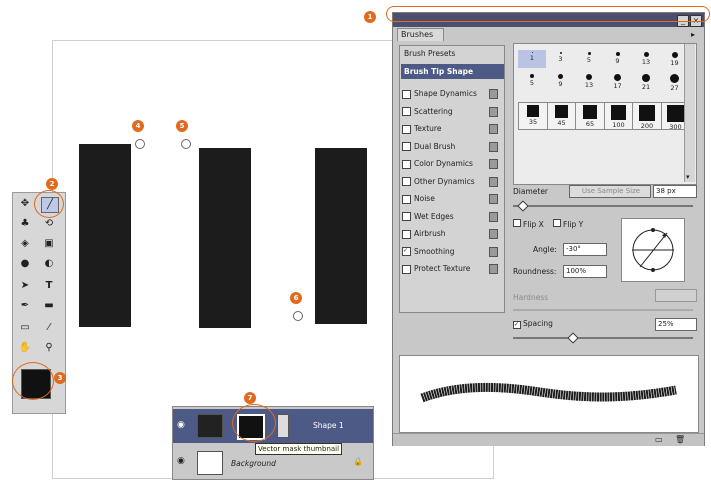 Image resolution: width=711 pixels, height=480 pixels. I want to click on angle-roundness-widget, so click(653, 250).